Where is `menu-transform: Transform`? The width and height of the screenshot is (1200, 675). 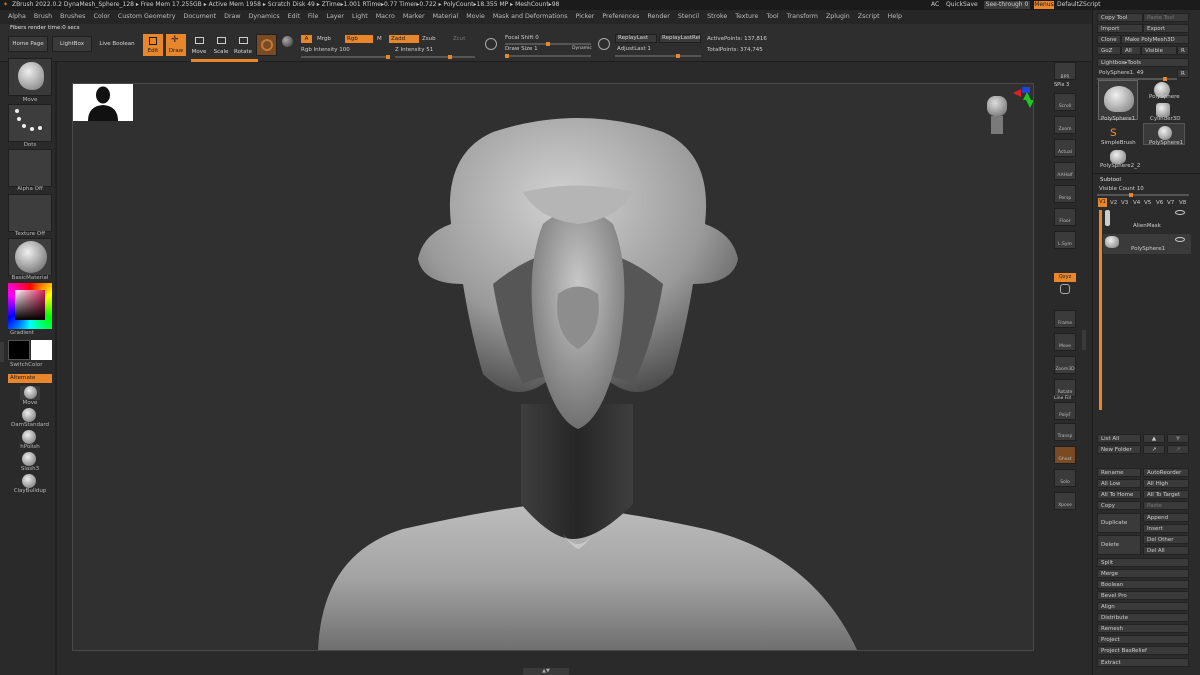
menu-transform: Transform is located at coordinates (802, 16).